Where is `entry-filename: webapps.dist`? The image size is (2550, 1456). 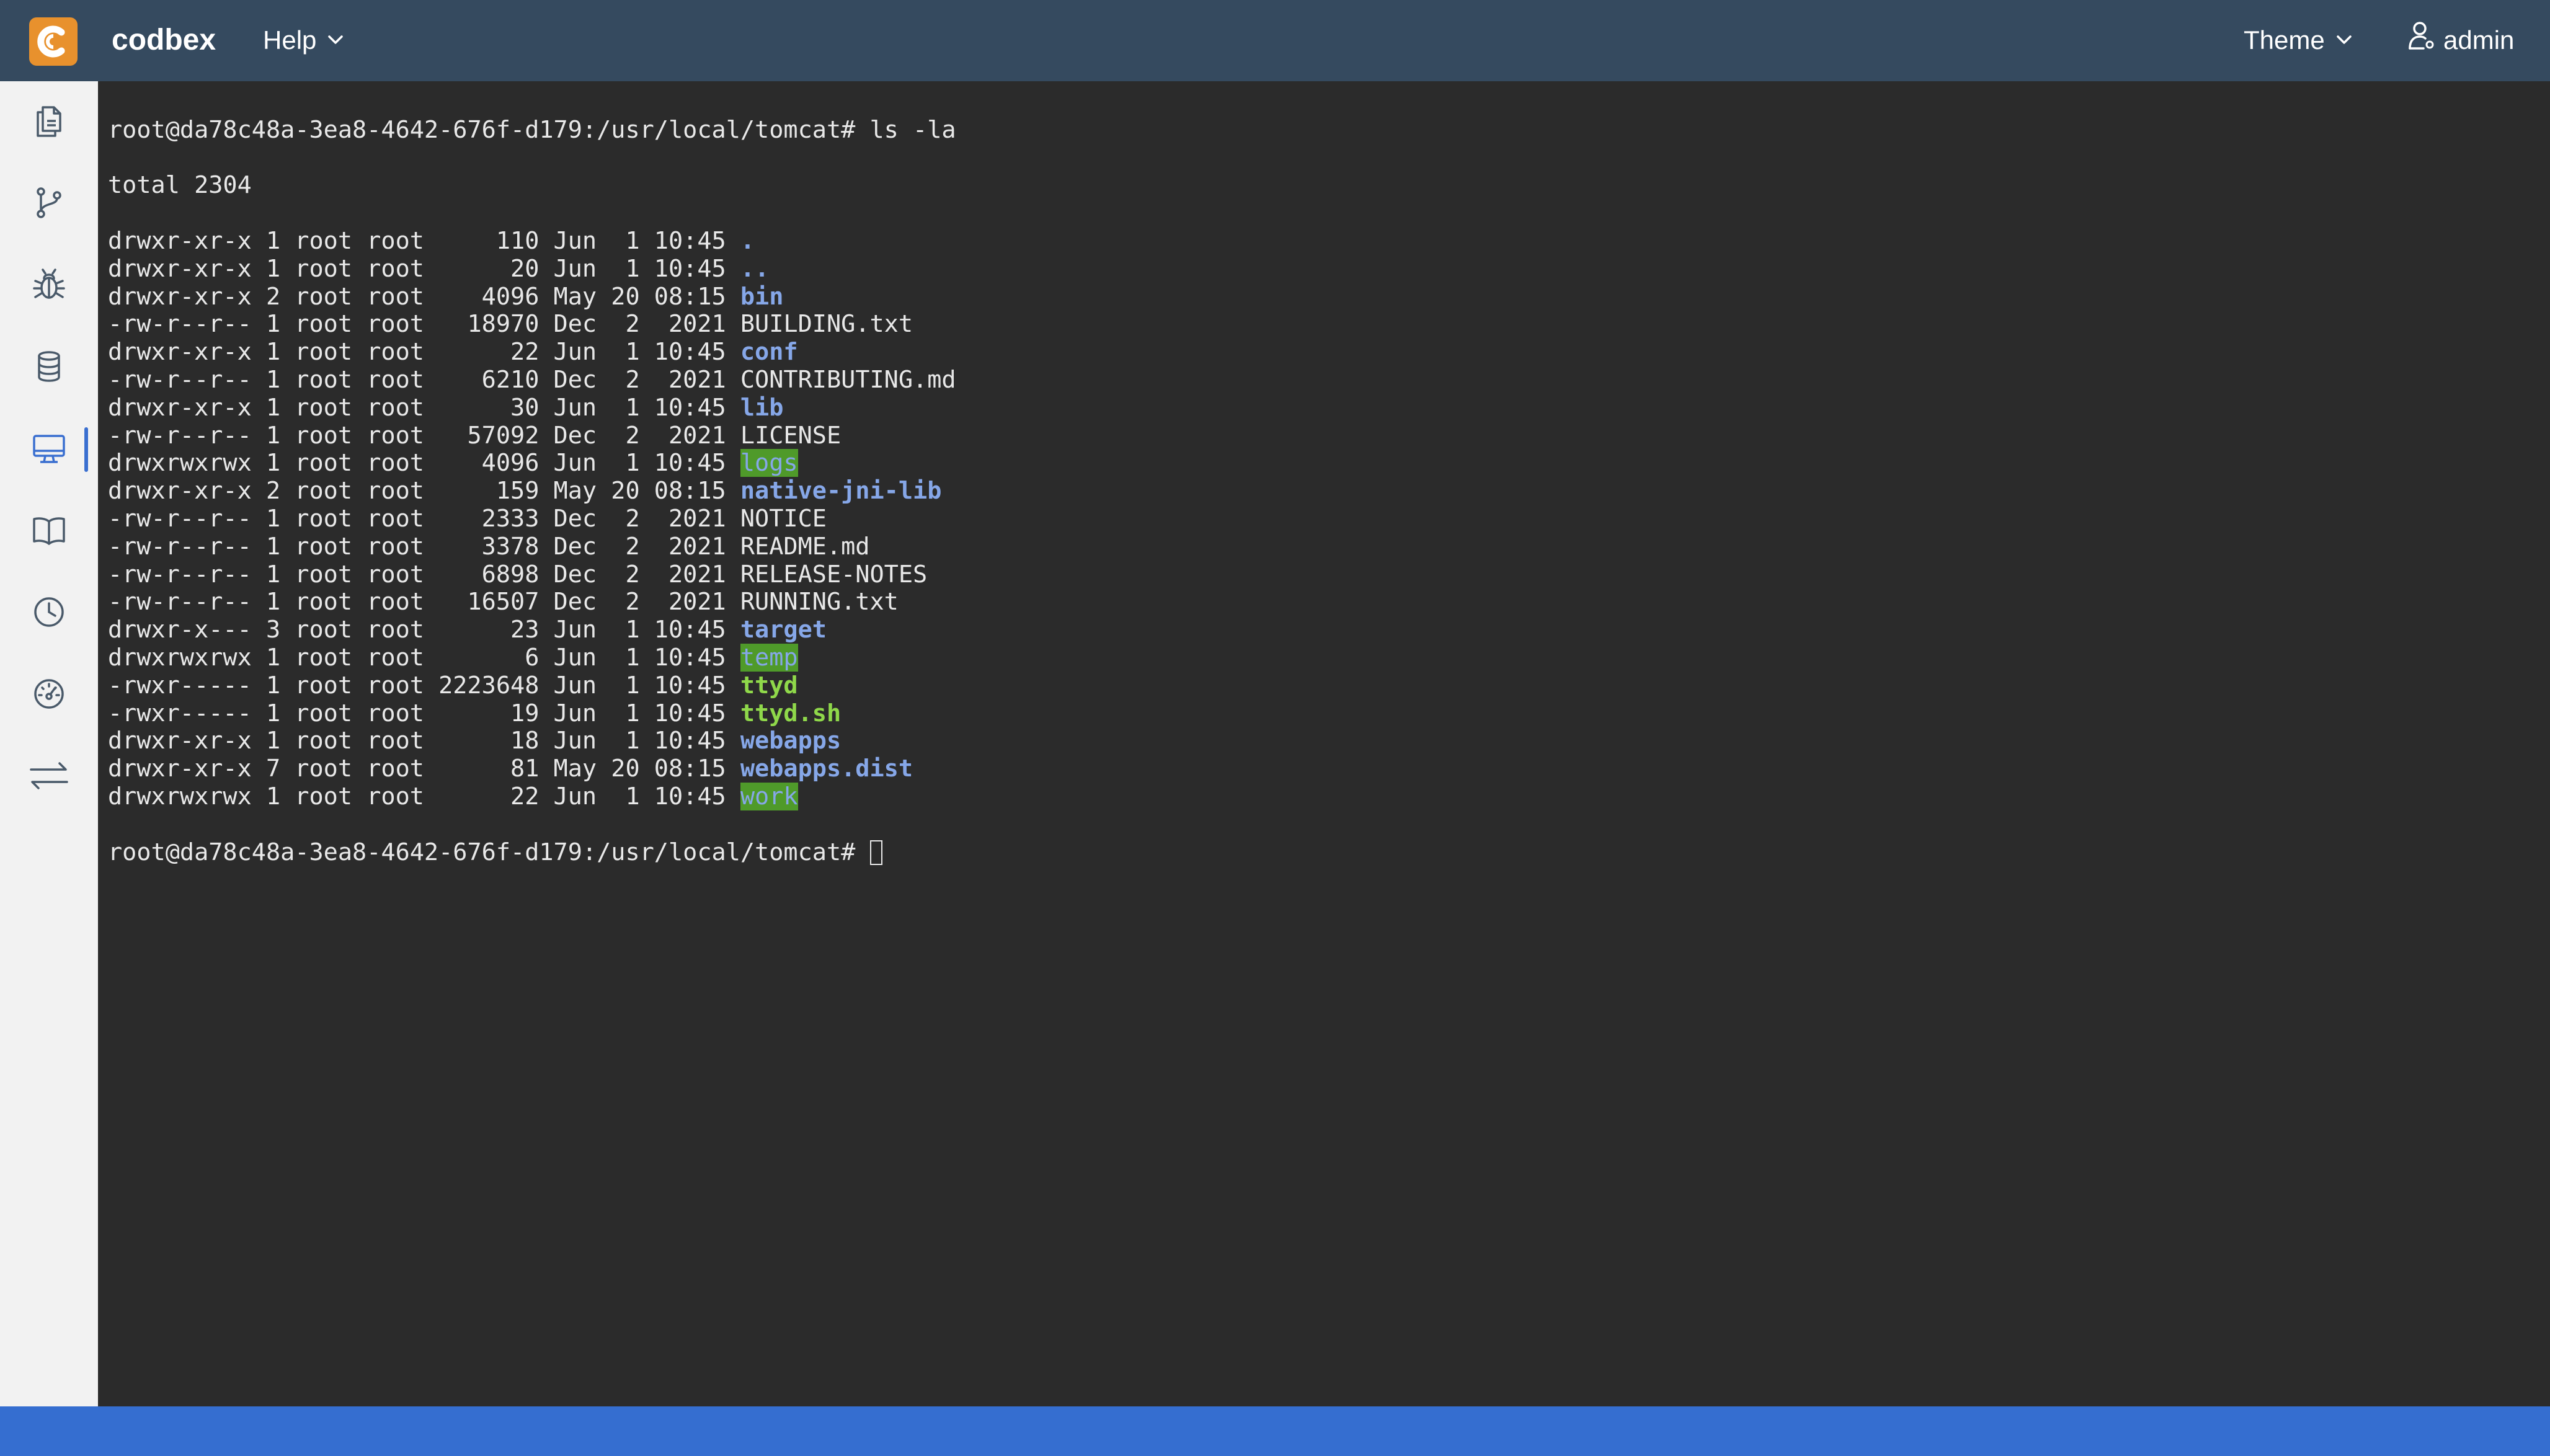 entry-filename: webapps.dist is located at coordinates (826, 769).